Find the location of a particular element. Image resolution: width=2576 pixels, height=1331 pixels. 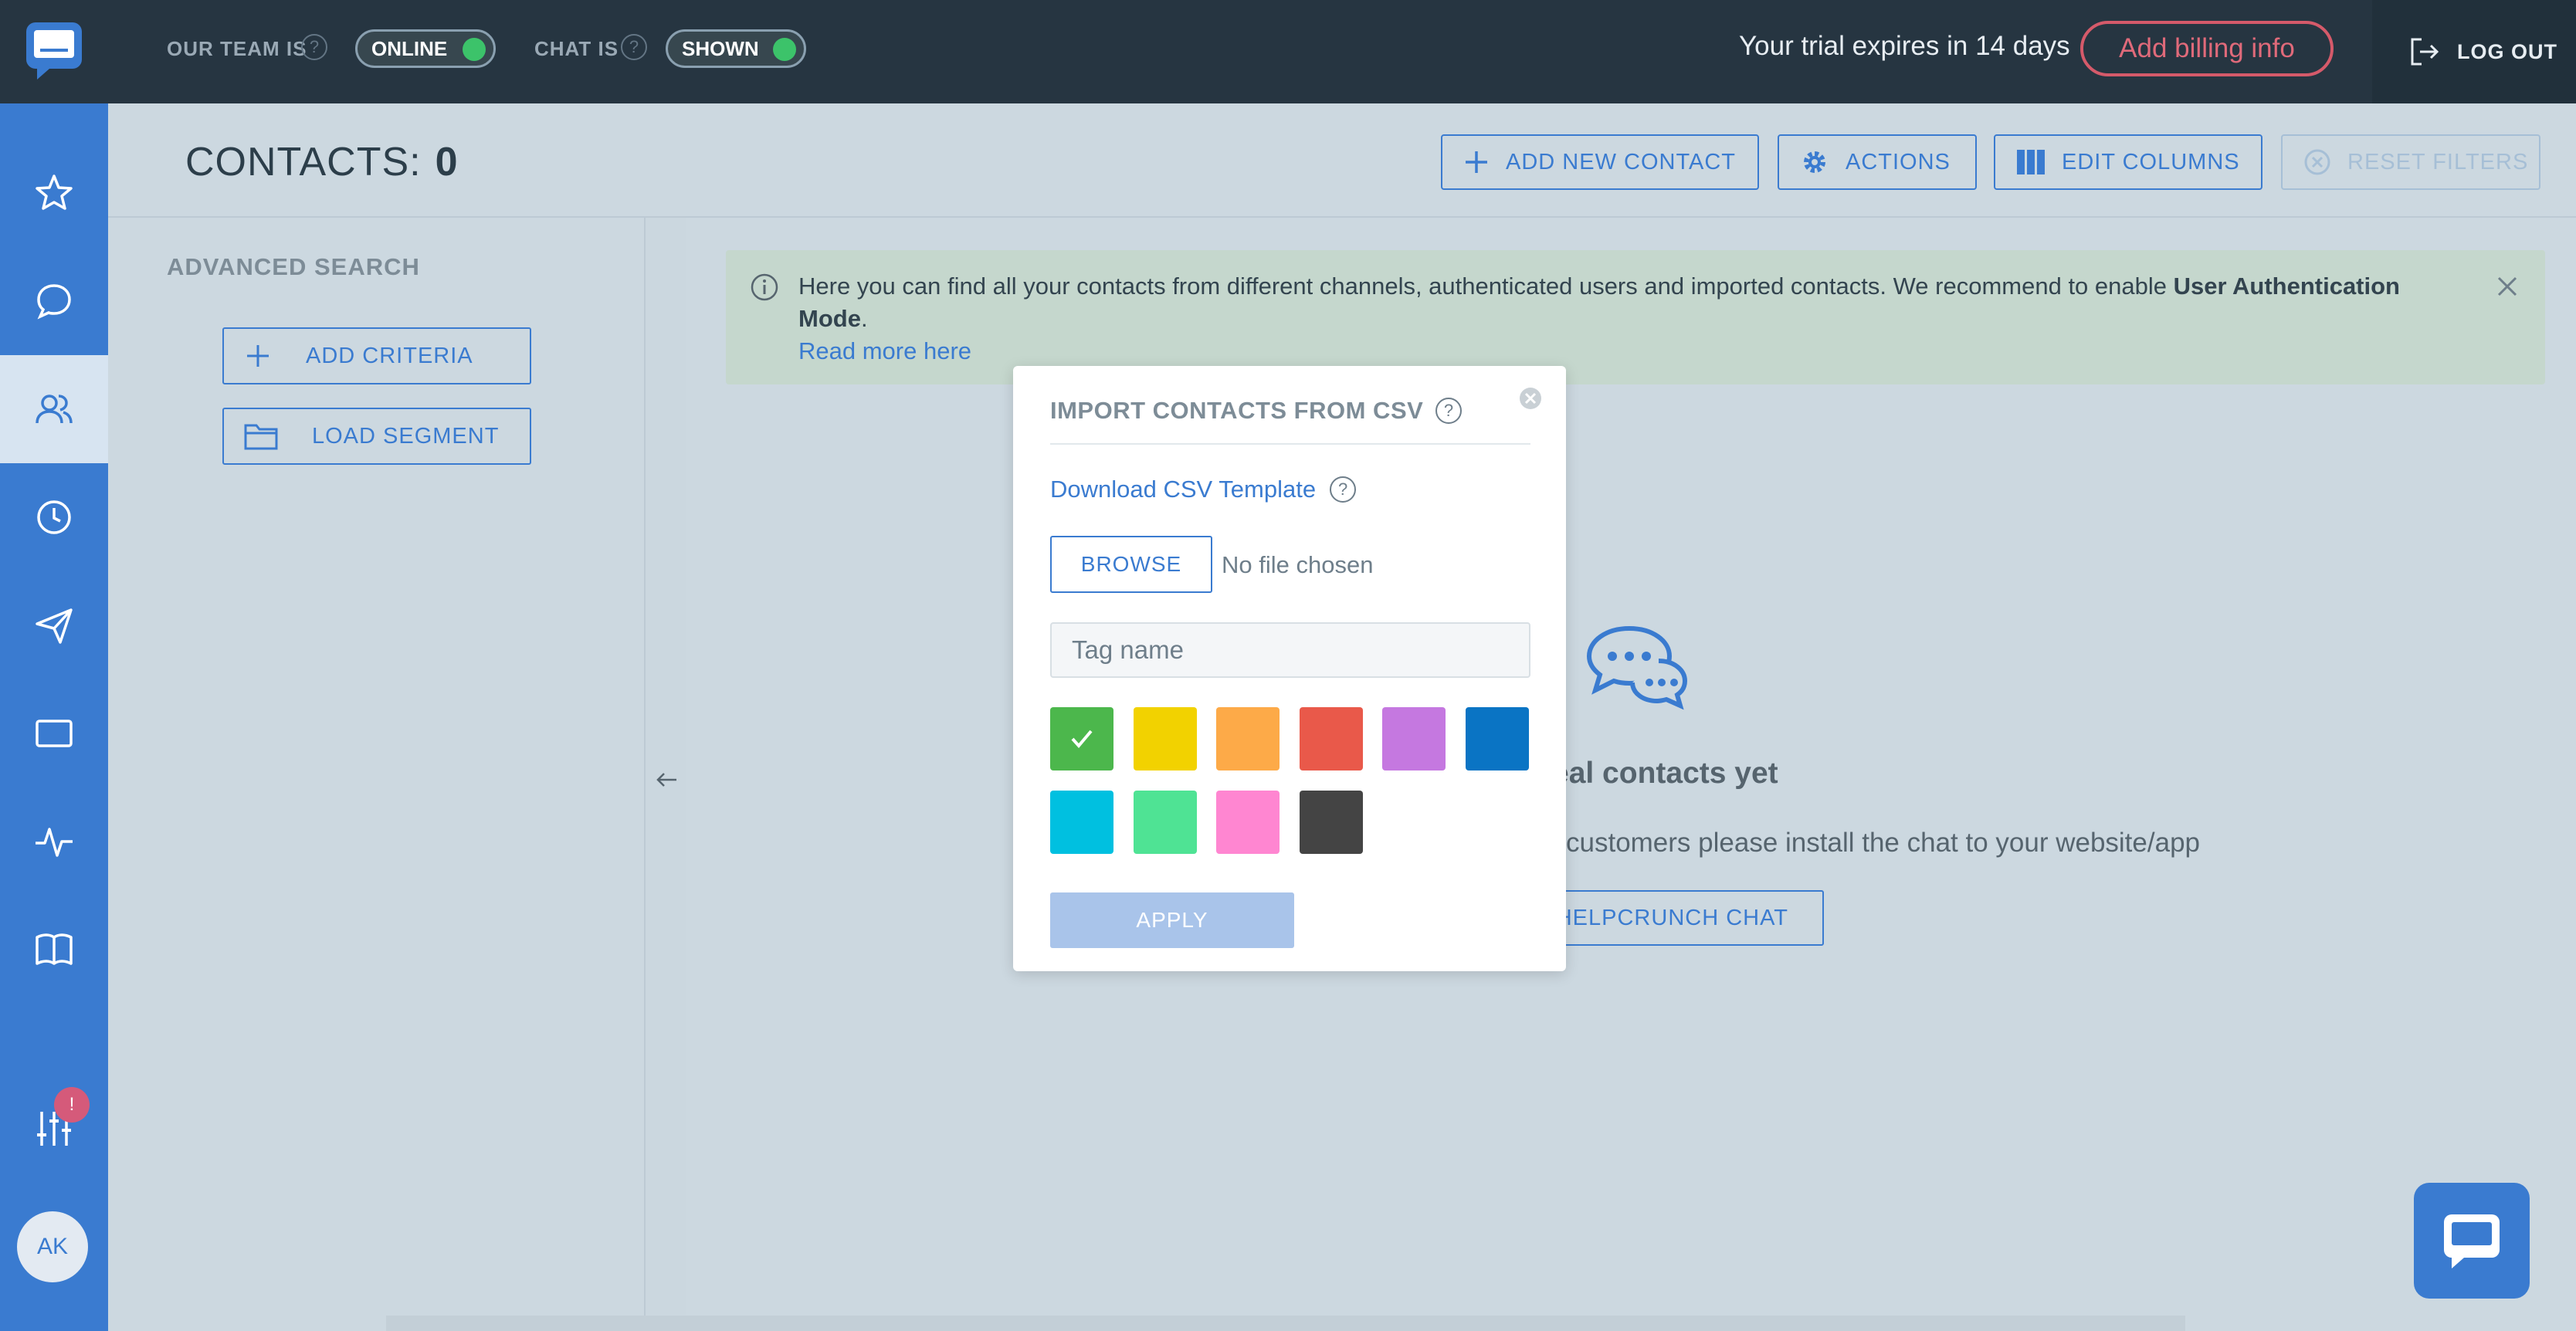

team-status-value: ONLINE is located at coordinates (409, 48).